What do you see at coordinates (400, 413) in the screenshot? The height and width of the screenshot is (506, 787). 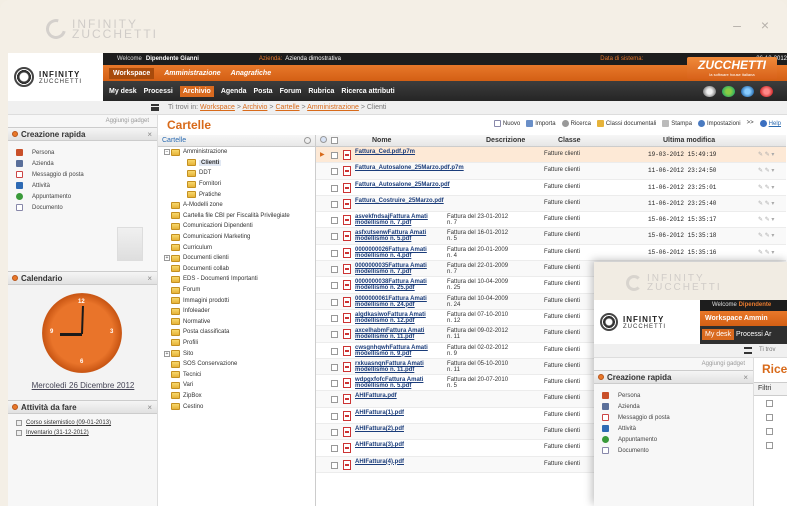 I see `file-name-link: AHIFattura(1).pdf` at bounding box center [400, 413].